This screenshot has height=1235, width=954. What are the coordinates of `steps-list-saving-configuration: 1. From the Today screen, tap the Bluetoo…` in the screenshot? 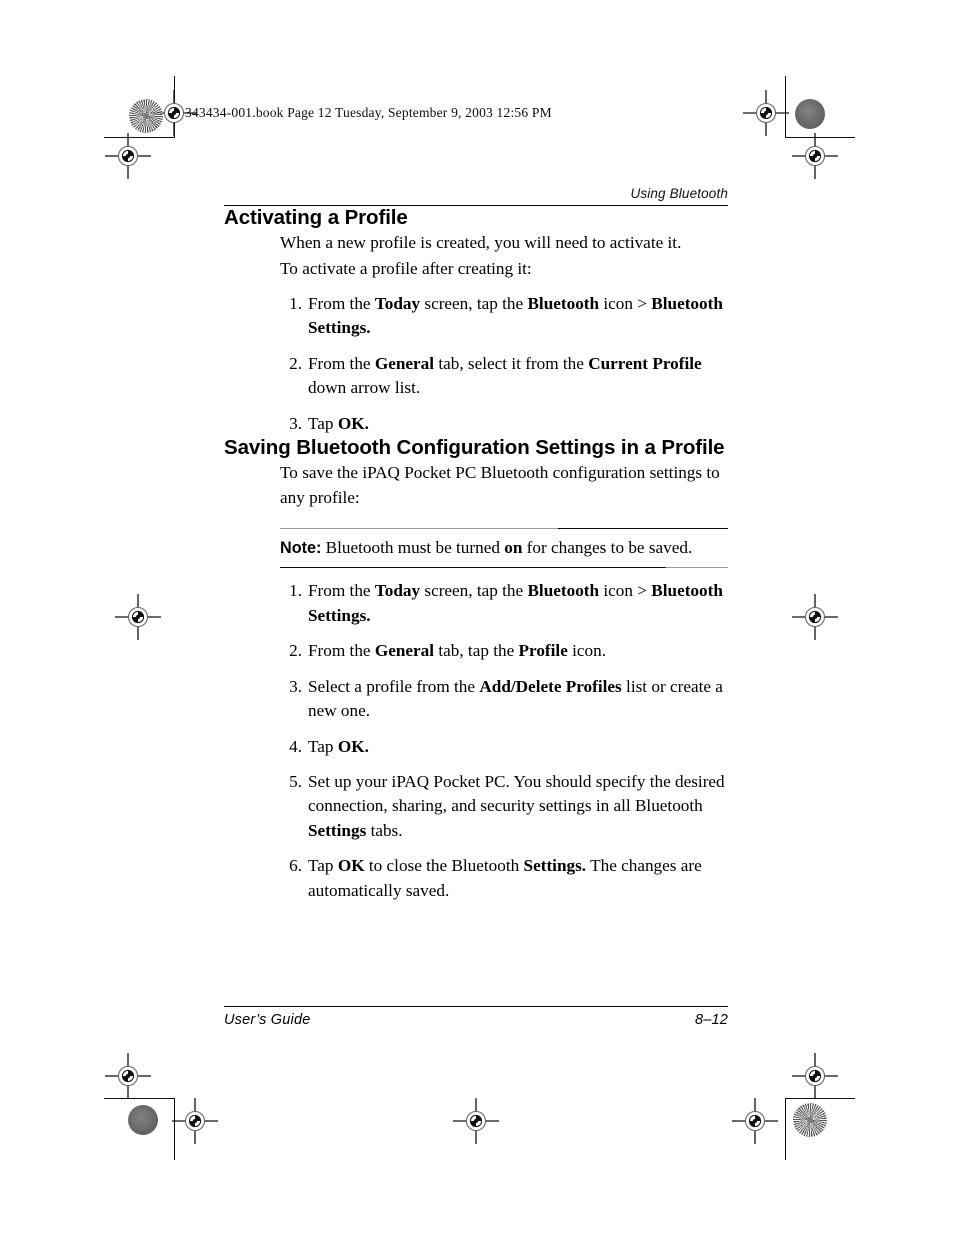 It's located at (504, 741).